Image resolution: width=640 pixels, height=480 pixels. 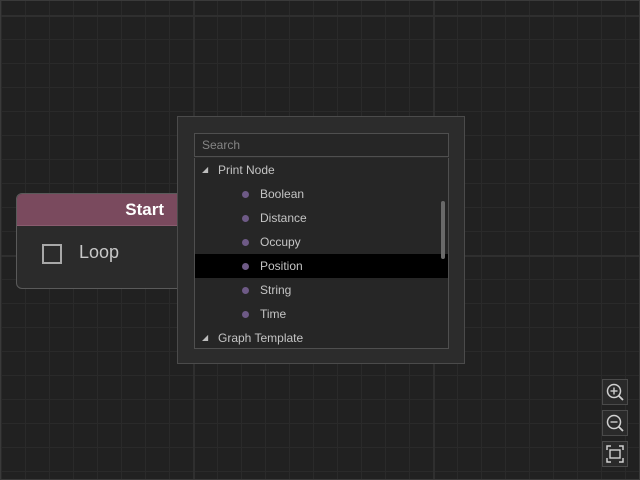 I want to click on fit-to-screen-icon, so click(x=615, y=454).